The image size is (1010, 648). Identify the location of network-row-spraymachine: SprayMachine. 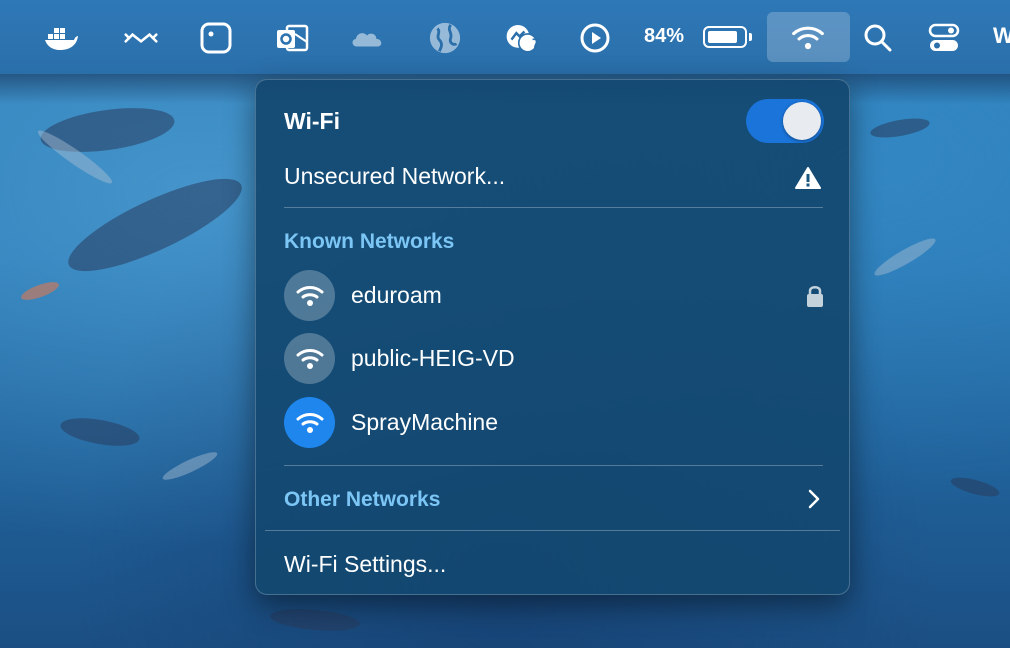
(554, 423).